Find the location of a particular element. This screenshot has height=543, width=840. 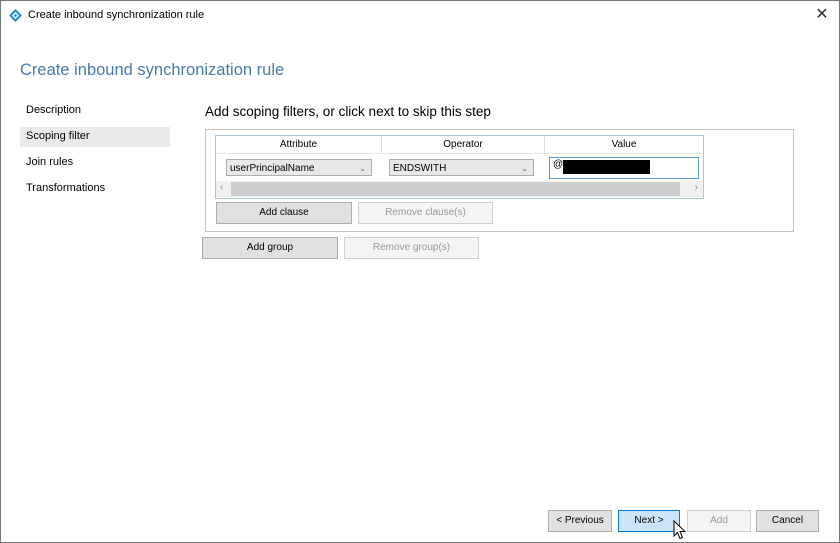

attribute-dropdown: userPrincipalName ⌄ is located at coordinates (299, 167).